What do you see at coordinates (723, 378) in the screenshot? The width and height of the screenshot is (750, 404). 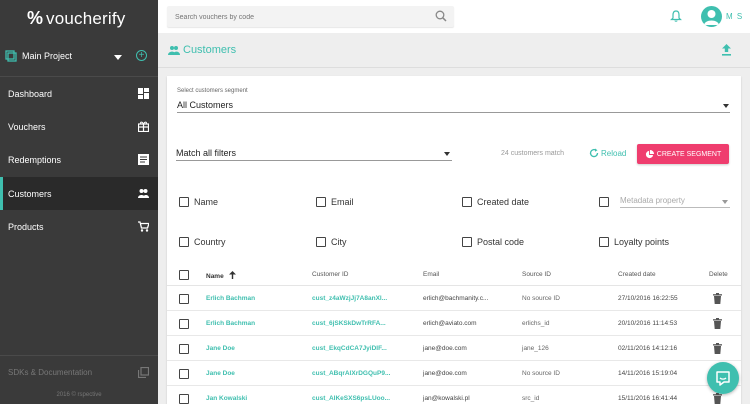 I see `chat-button` at bounding box center [723, 378].